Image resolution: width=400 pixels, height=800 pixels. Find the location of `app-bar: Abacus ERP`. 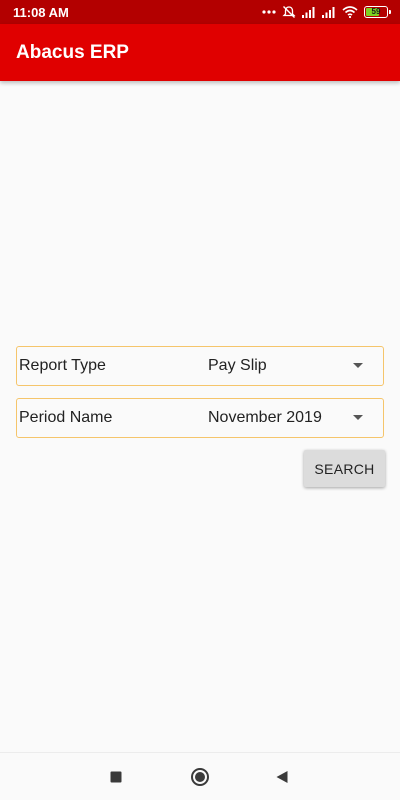

app-bar: Abacus ERP is located at coordinates (200, 52).